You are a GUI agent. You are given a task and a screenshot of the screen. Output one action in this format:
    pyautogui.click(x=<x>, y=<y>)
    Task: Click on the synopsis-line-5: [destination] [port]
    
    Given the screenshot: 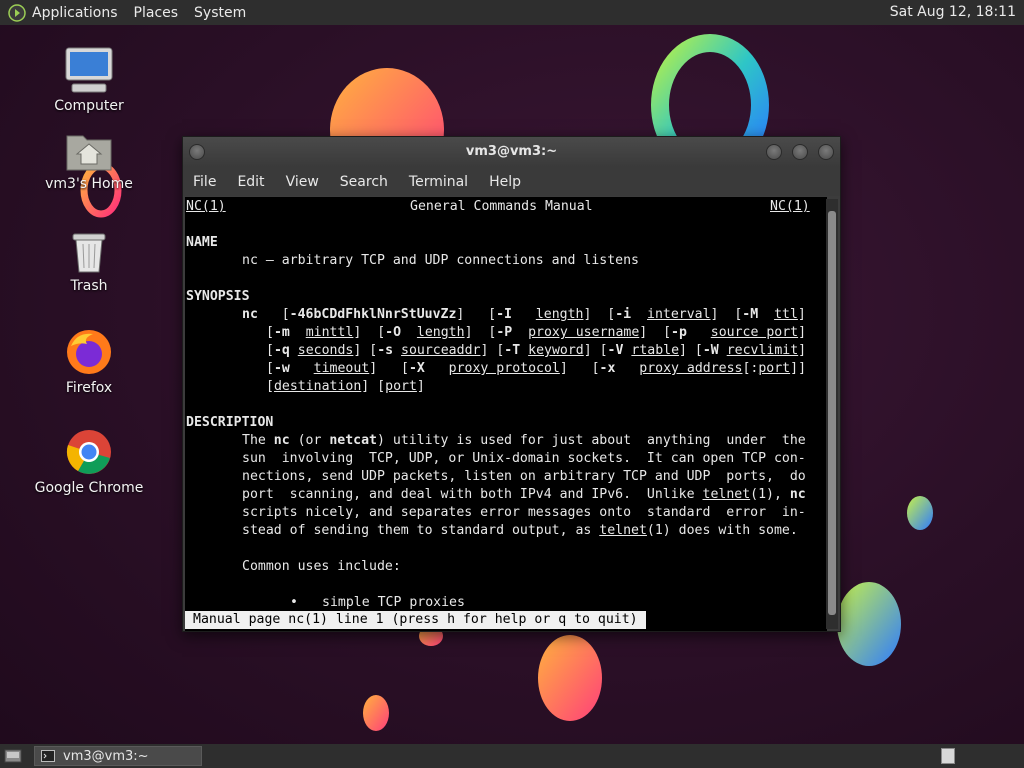 What is the action you would take?
    pyautogui.click(x=345, y=386)
    